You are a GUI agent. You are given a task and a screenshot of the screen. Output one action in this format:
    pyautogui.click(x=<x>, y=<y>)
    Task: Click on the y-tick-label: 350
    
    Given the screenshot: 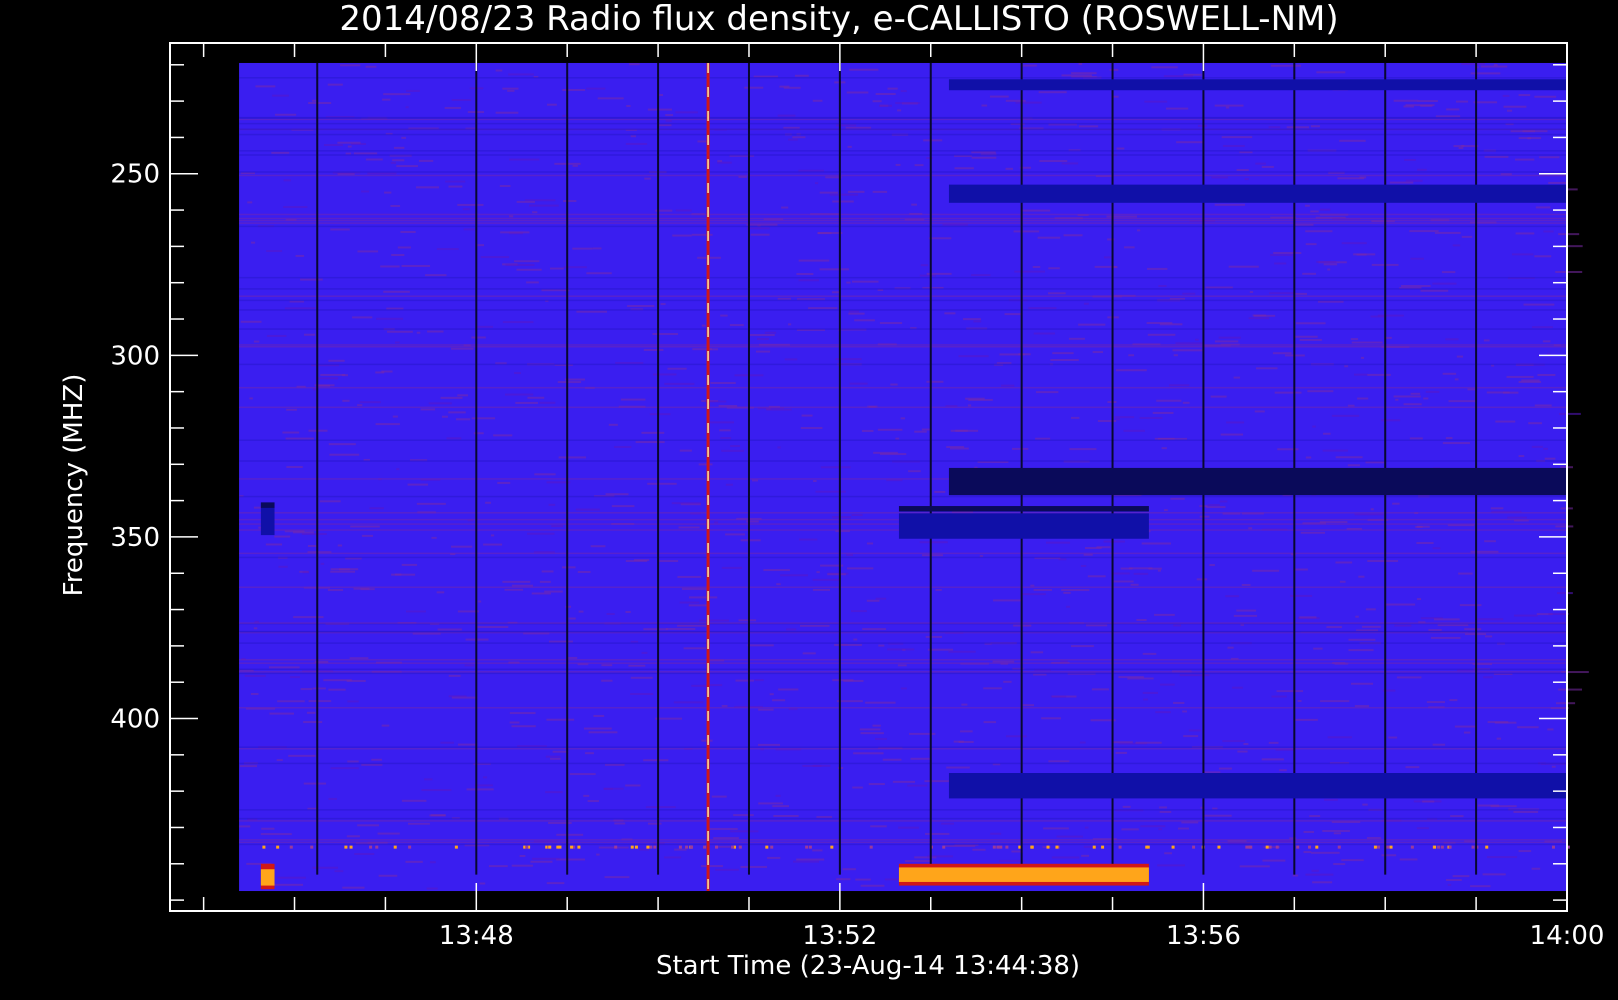 What is the action you would take?
    pyautogui.click(x=135, y=538)
    